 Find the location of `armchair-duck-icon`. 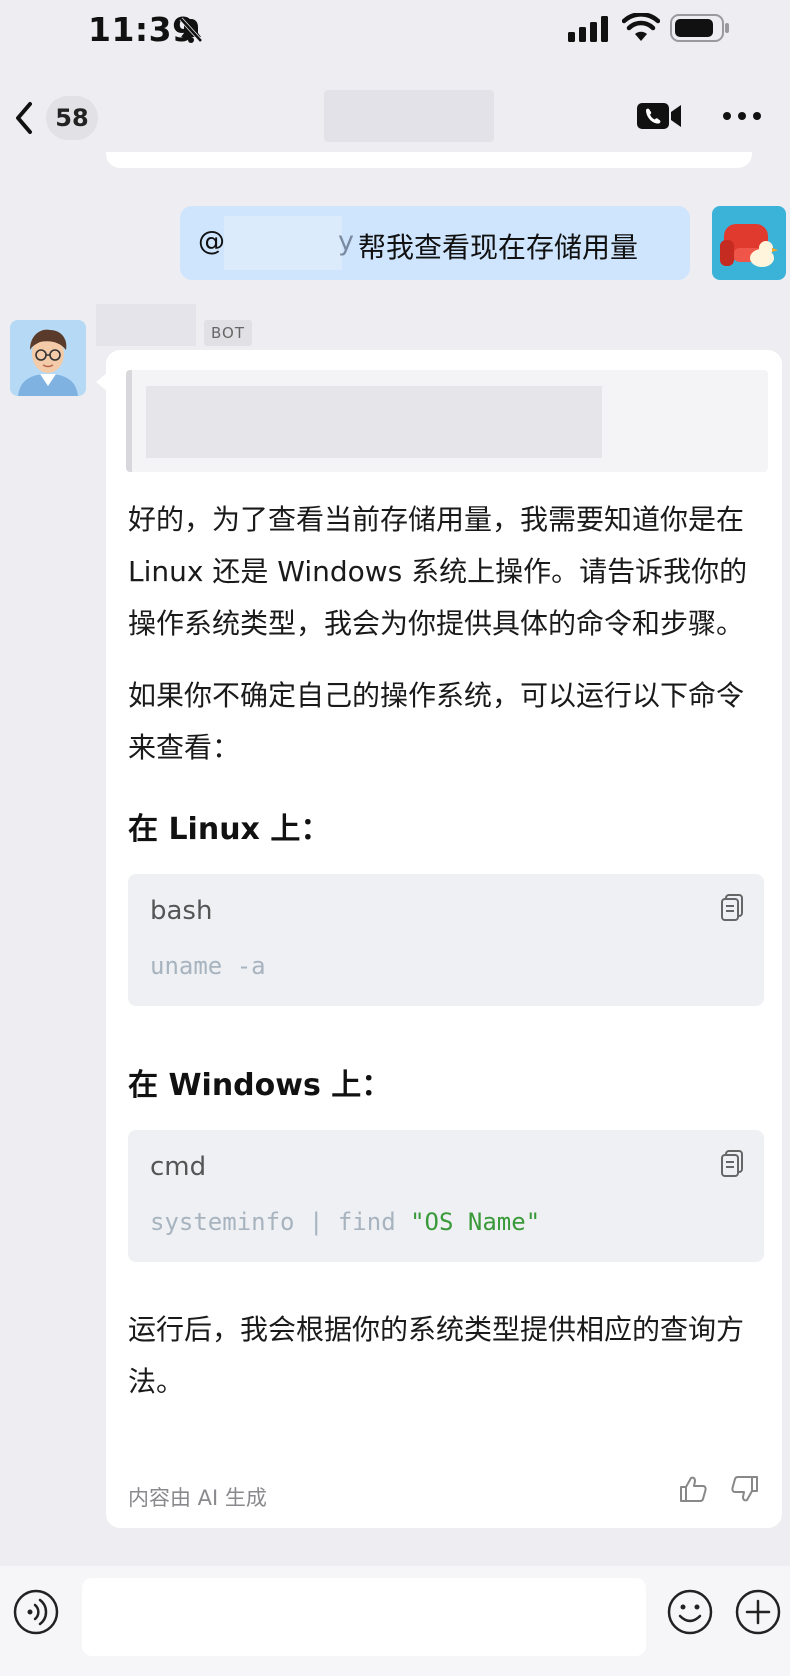

armchair-duck-icon is located at coordinates (749, 245).